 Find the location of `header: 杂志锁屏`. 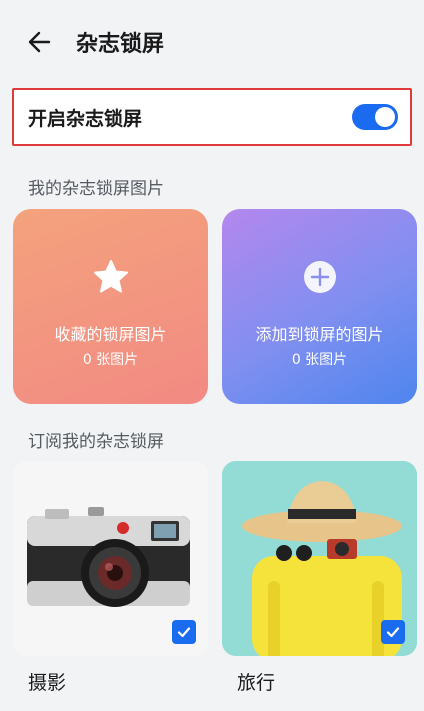

header: 杂志锁屏 is located at coordinates (212, 42).